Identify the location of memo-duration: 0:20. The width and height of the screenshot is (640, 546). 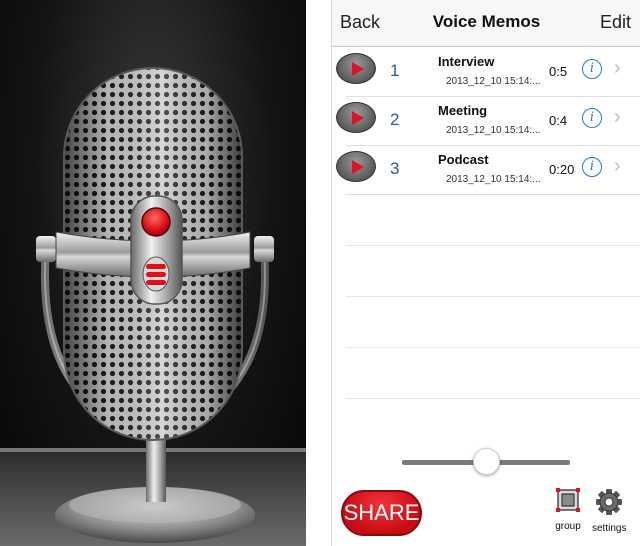
(562, 169).